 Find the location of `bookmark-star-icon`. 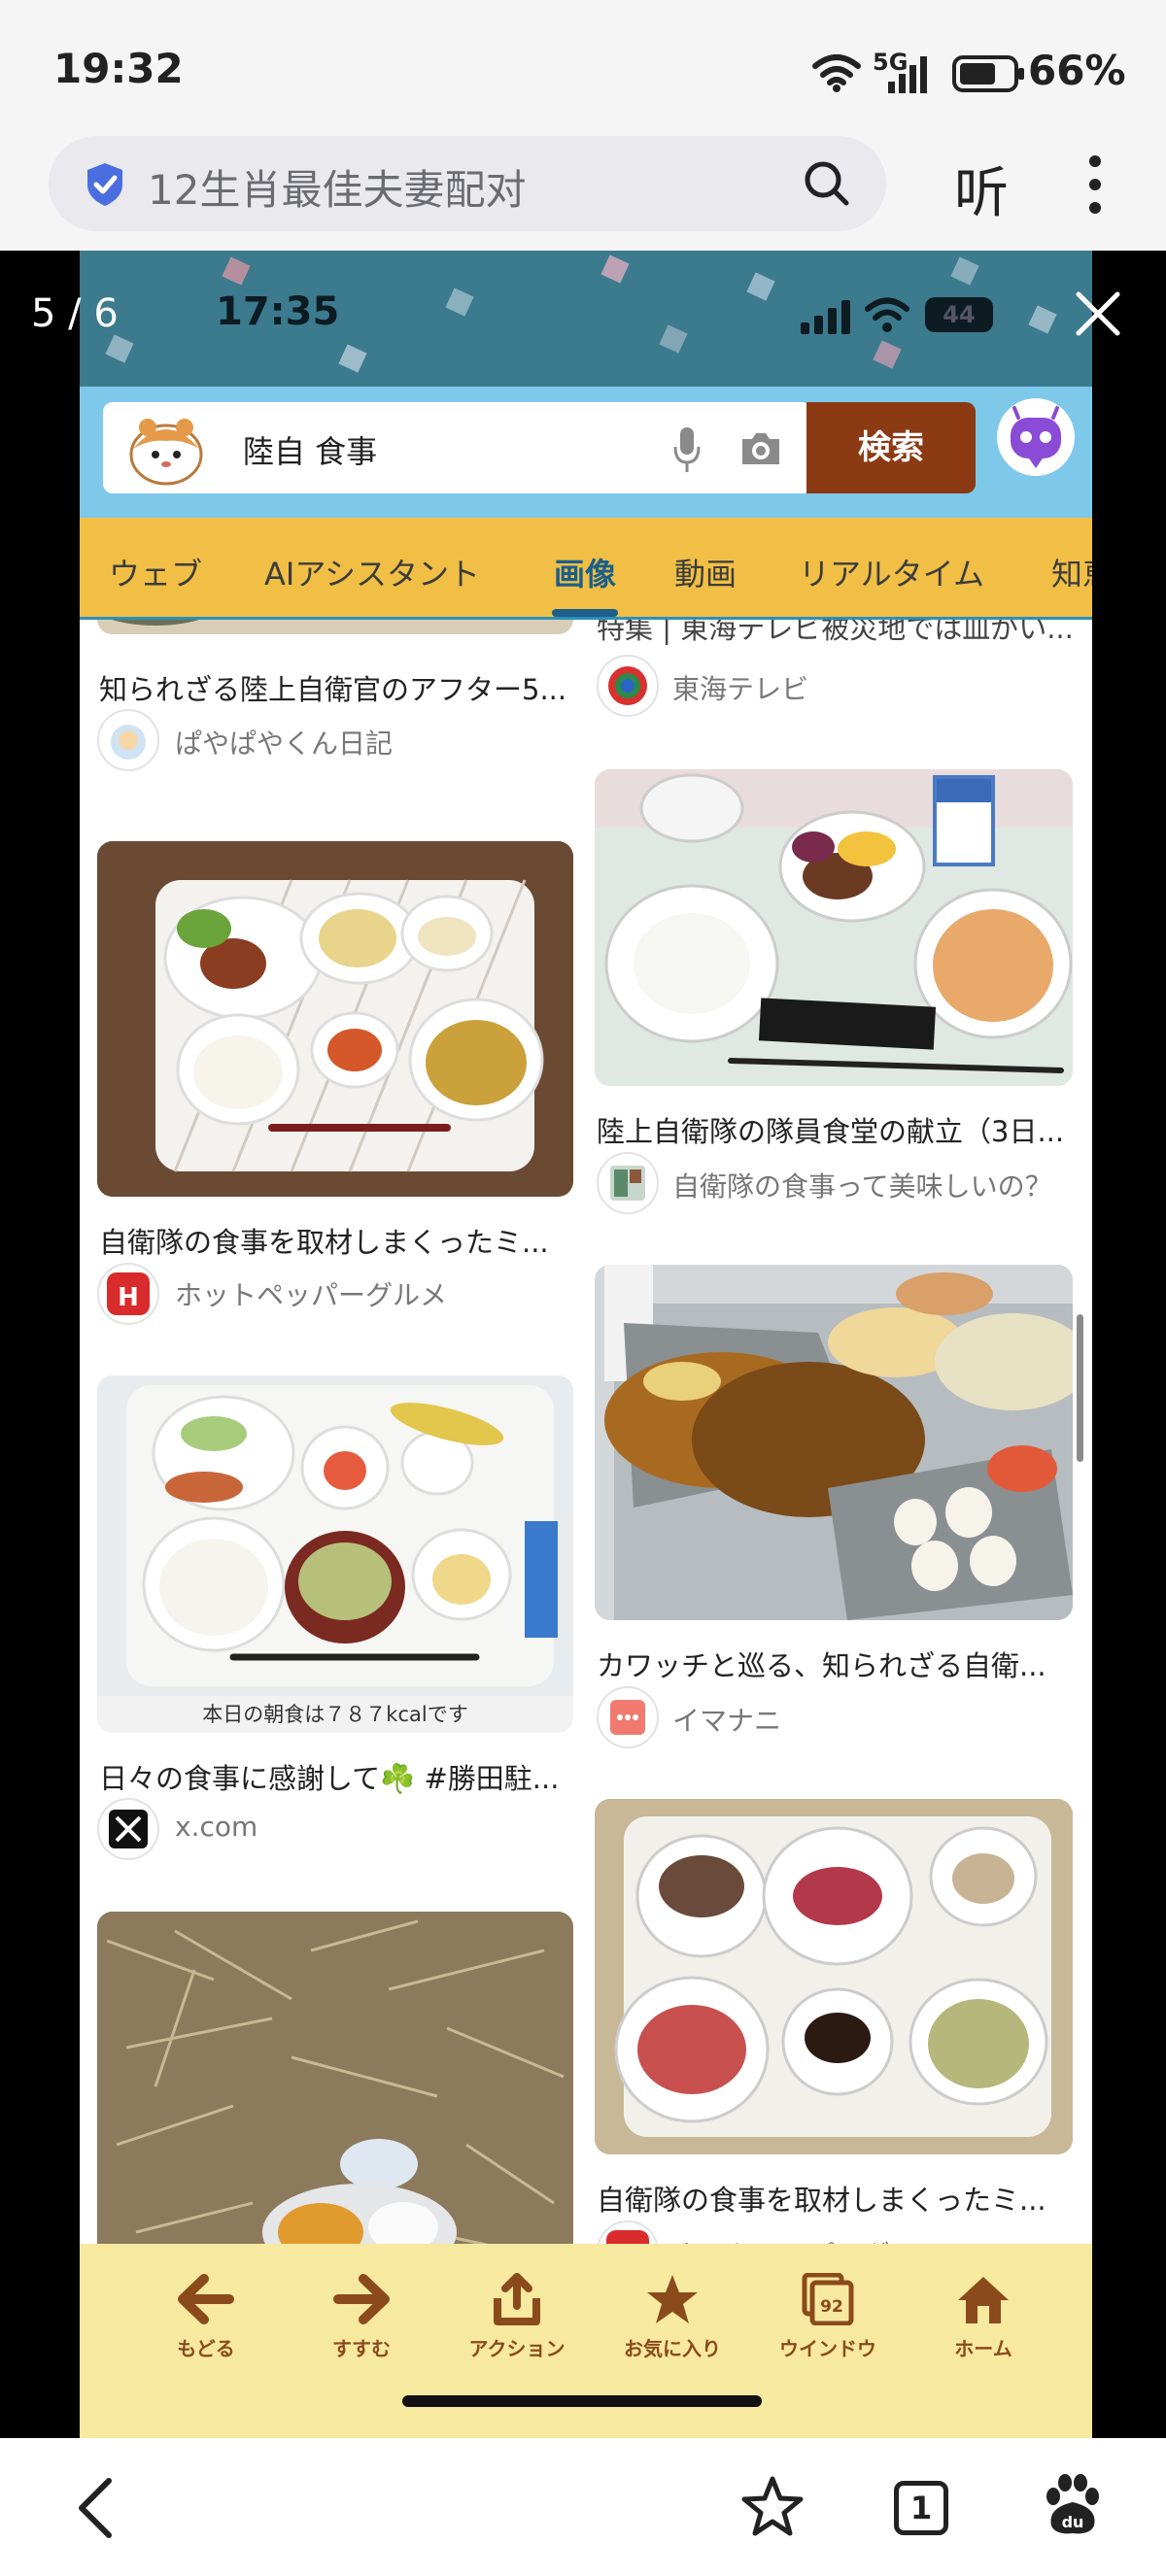

bookmark-star-icon is located at coordinates (772, 2506).